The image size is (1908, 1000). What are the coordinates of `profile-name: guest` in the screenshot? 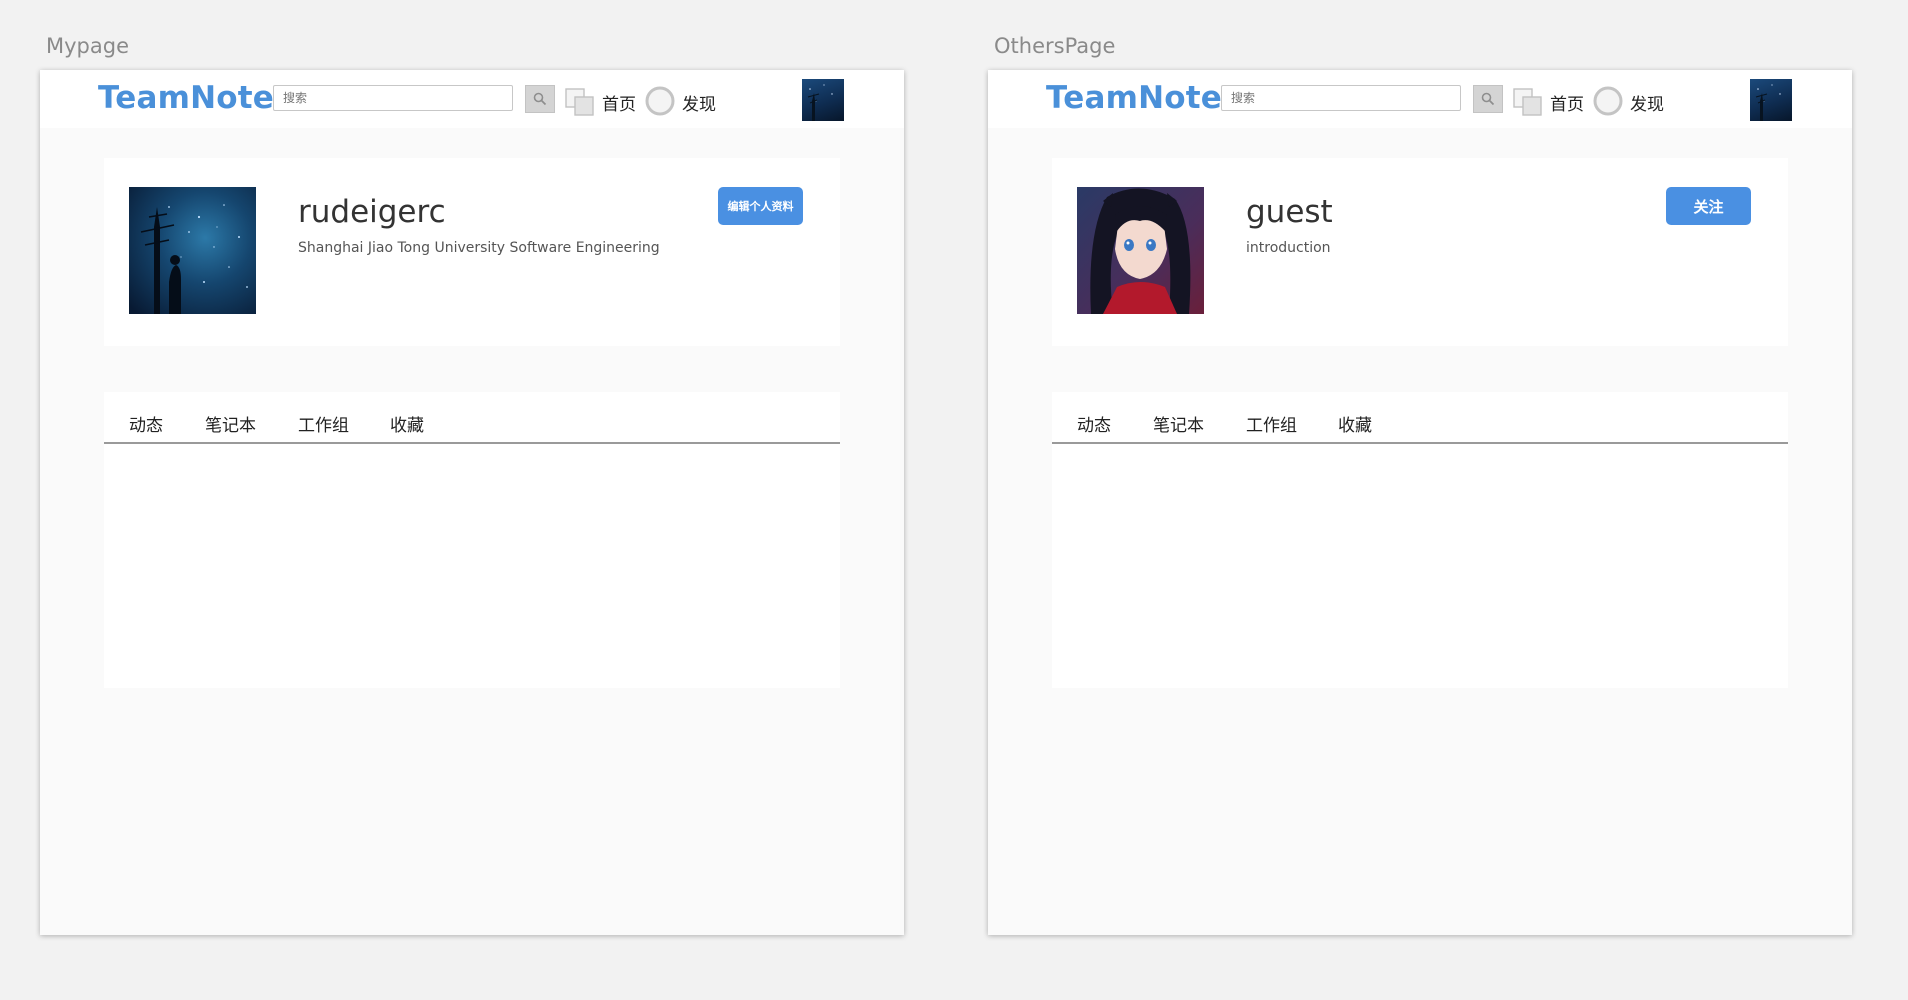 It's located at (1289, 212).